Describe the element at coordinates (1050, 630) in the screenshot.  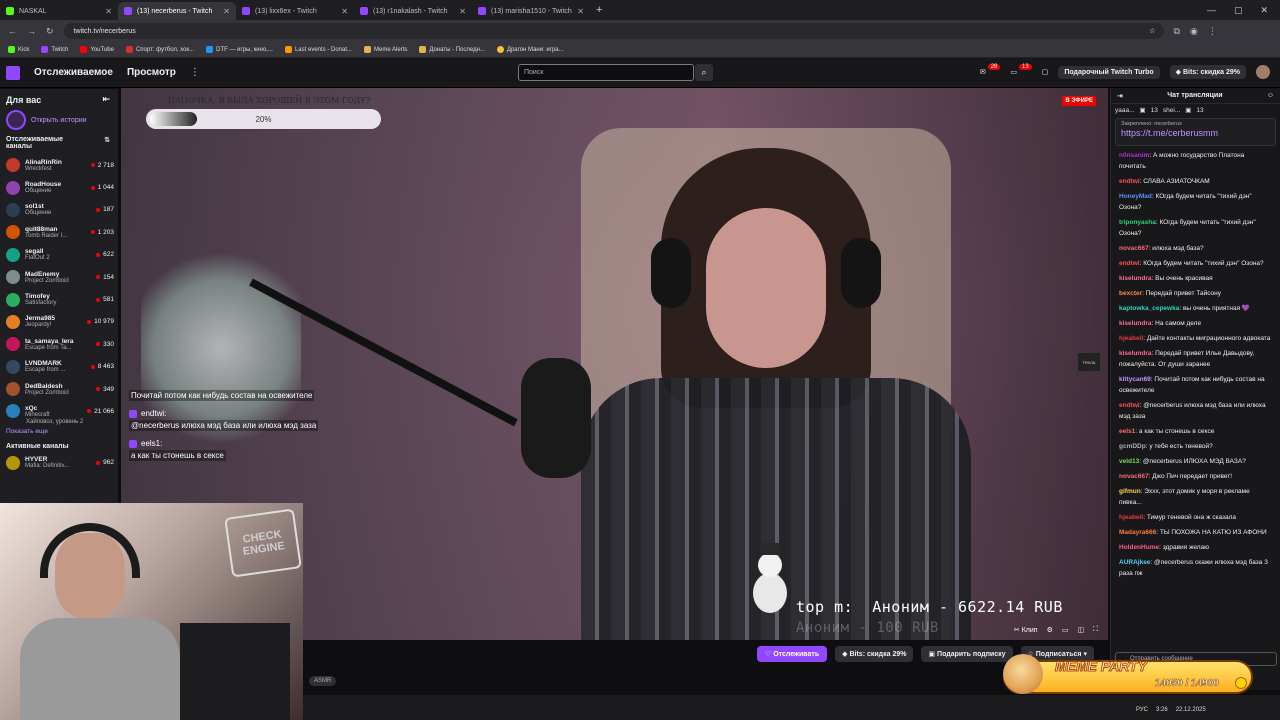
I see `settings-gear-icon: ⚙` at that location.